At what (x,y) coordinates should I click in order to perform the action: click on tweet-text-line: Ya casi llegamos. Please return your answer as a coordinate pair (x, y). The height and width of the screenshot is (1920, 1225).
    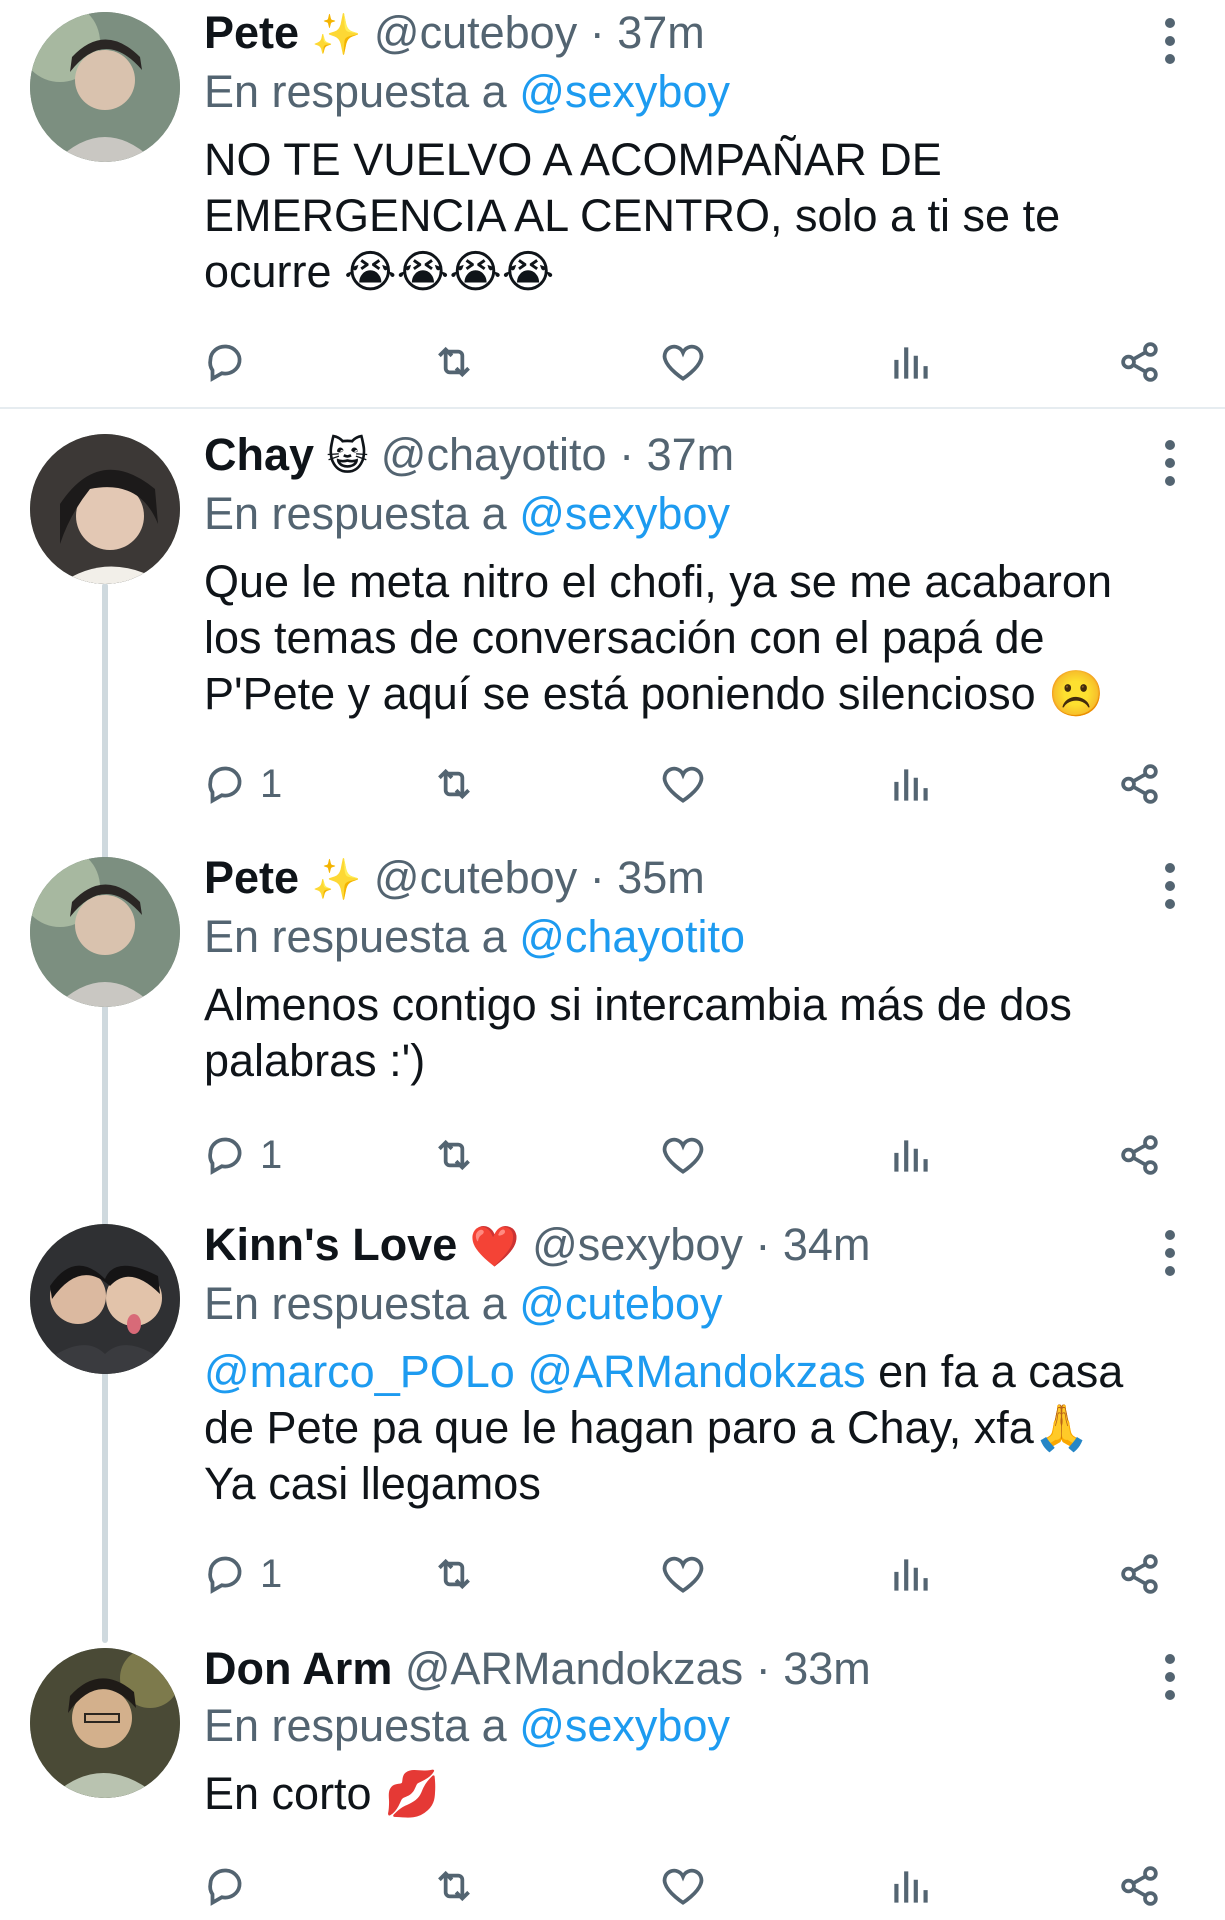
    Looking at the image, I should click on (372, 1483).